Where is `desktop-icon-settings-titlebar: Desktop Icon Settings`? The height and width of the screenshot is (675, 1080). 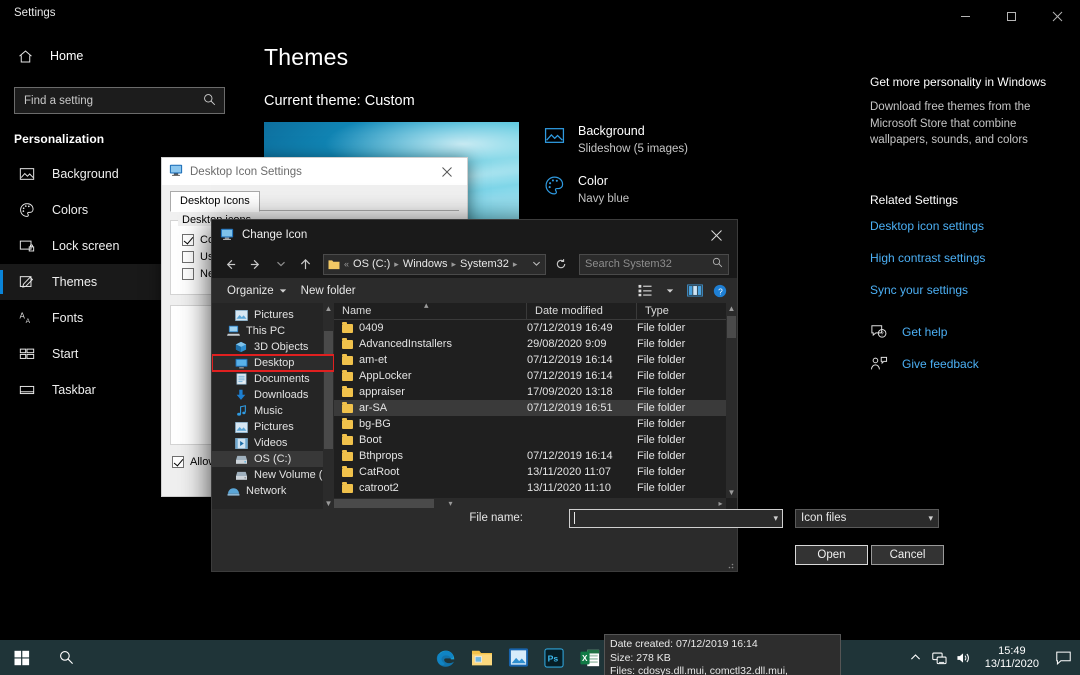 desktop-icon-settings-titlebar: Desktop Icon Settings is located at coordinates (314, 171).